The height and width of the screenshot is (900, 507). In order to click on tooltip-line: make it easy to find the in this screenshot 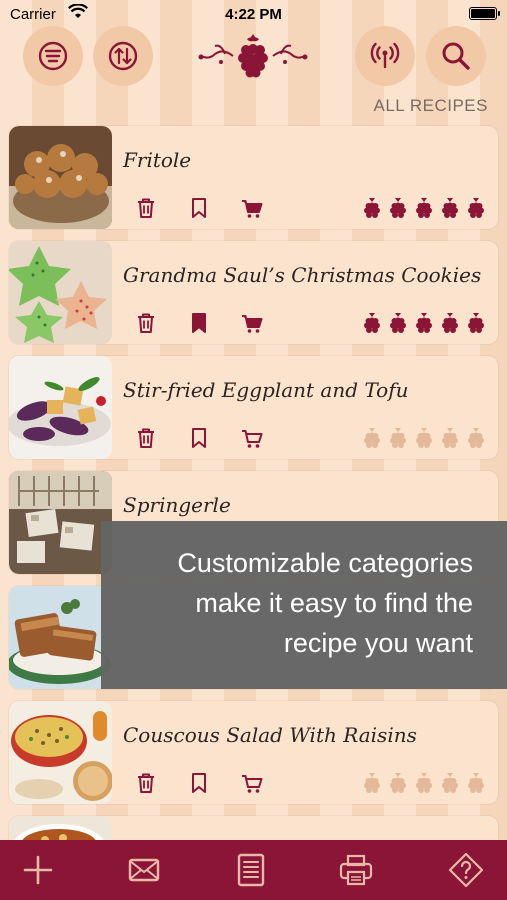, I will do `click(334, 603)`.